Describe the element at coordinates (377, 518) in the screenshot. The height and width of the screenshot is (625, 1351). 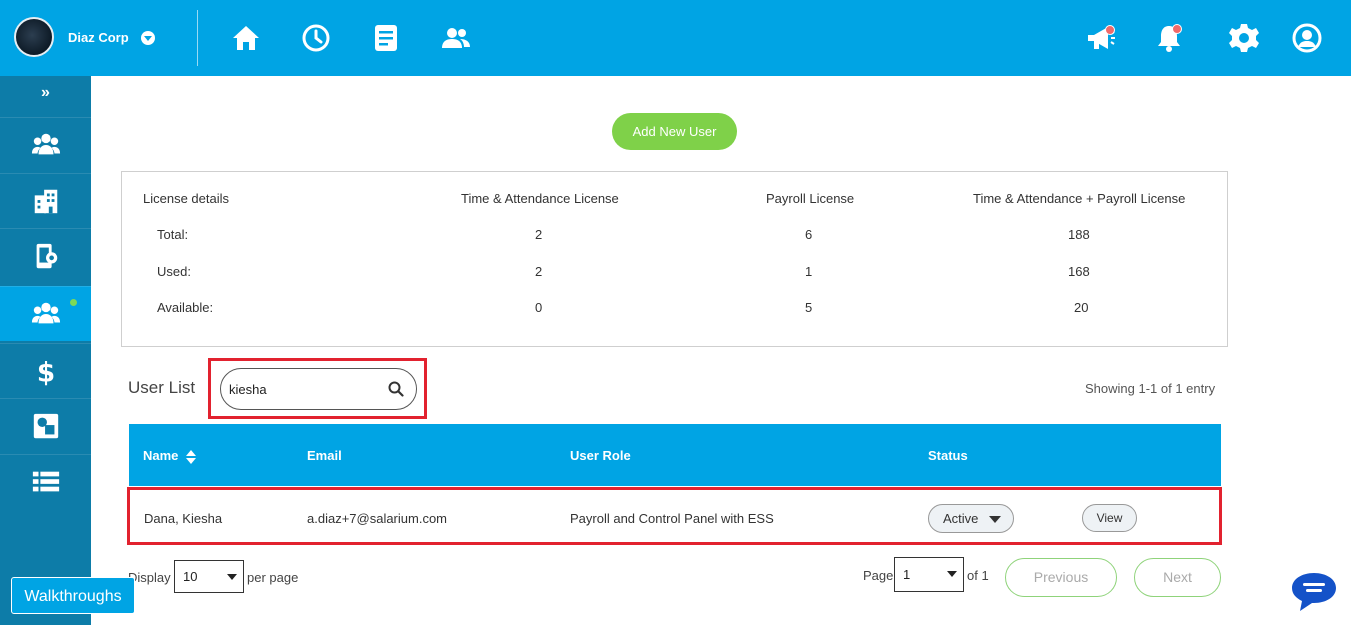
I see `cell-email: a.diaz+7@salarium.com` at that location.